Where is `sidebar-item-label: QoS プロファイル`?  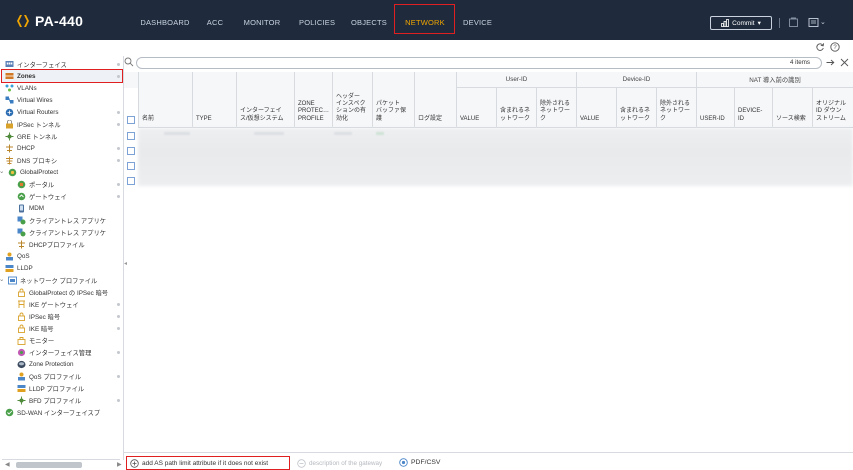 sidebar-item-label: QoS プロファイル is located at coordinates (55, 377).